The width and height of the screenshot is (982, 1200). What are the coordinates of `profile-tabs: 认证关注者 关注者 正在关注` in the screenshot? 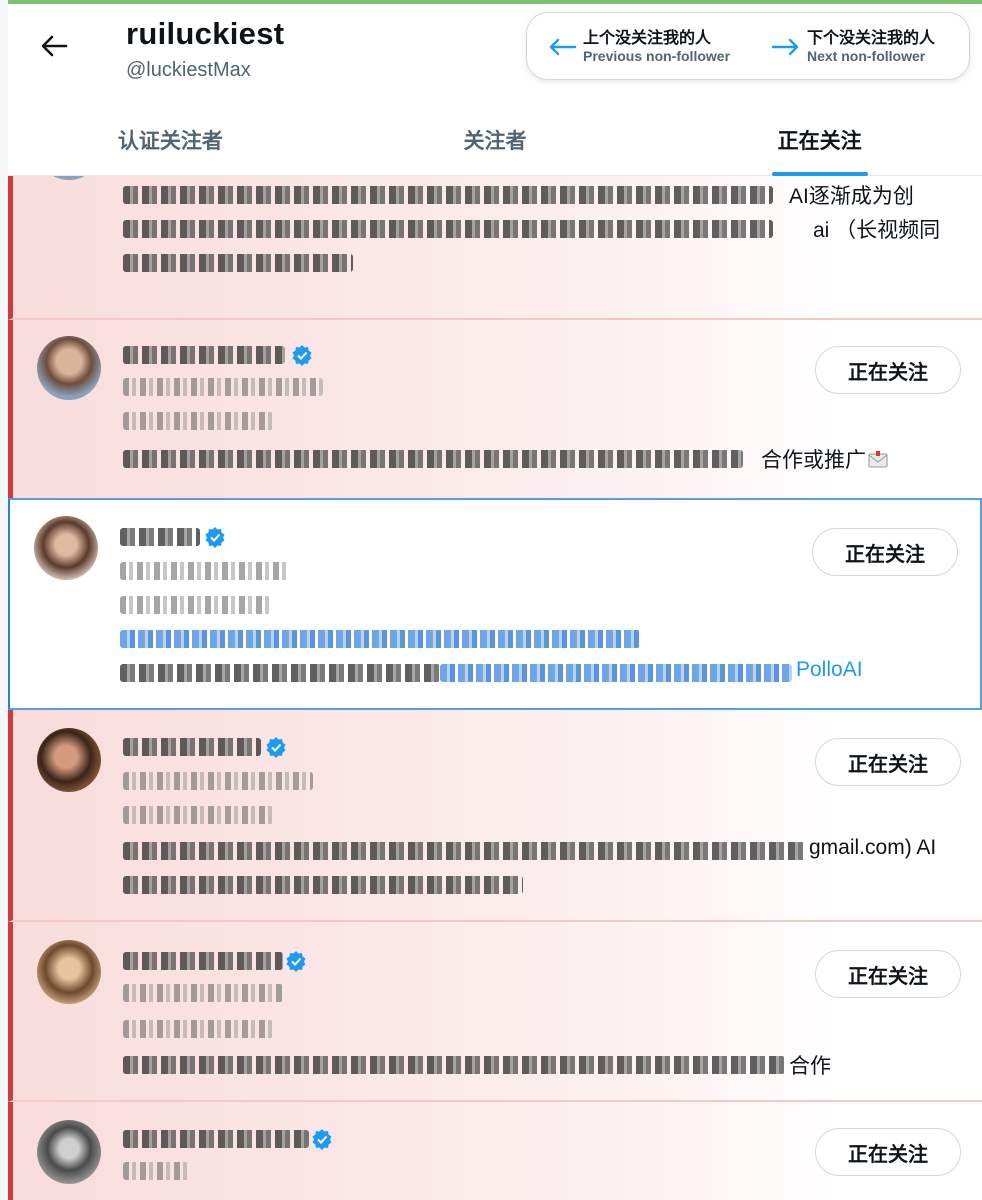 It's located at (495, 140).